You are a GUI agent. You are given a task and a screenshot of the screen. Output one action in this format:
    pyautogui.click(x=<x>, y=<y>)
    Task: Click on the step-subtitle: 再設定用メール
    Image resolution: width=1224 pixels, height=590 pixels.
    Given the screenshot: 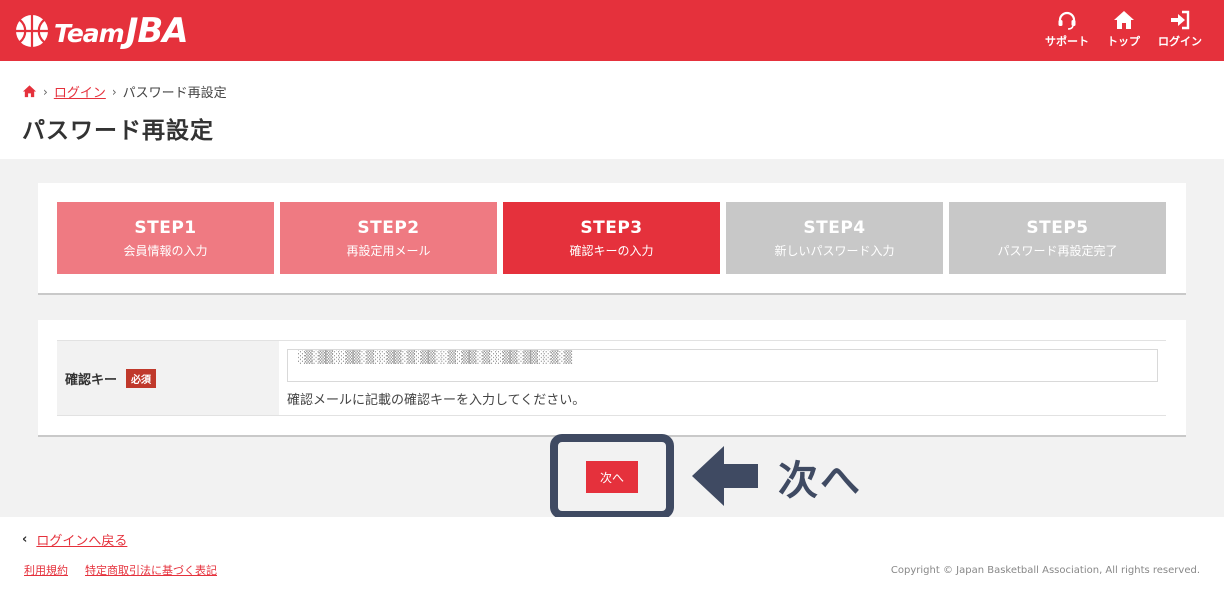 What is the action you would take?
    pyautogui.click(x=388, y=250)
    